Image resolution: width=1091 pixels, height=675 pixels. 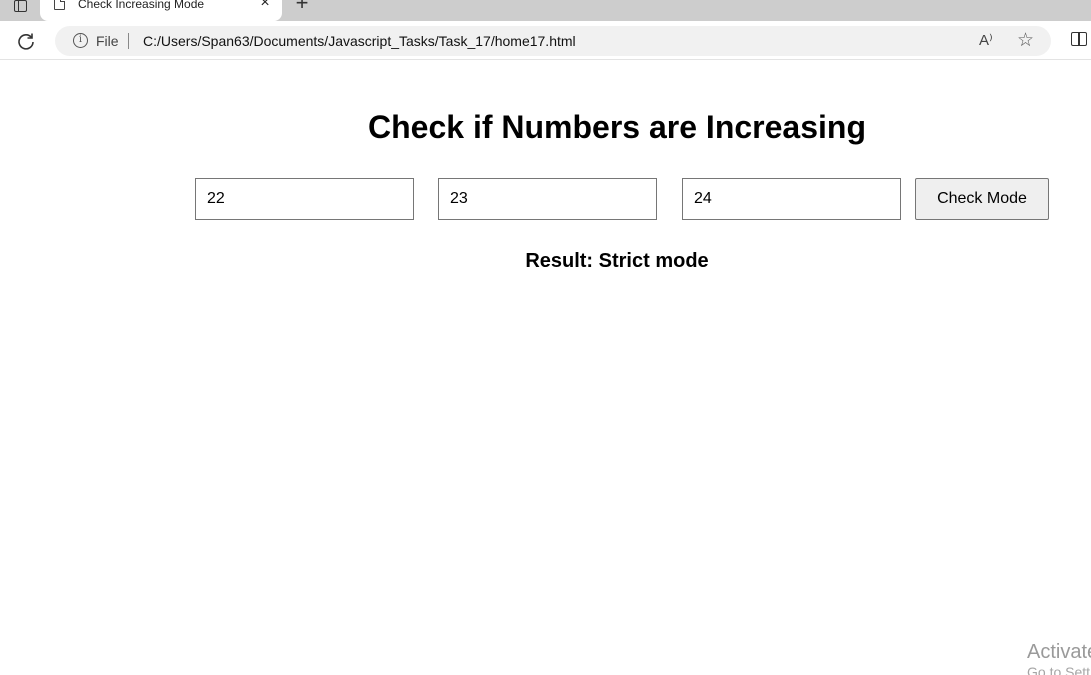 What do you see at coordinates (141, 5) in the screenshot?
I see `tab-title: Check Increasing Mode` at bounding box center [141, 5].